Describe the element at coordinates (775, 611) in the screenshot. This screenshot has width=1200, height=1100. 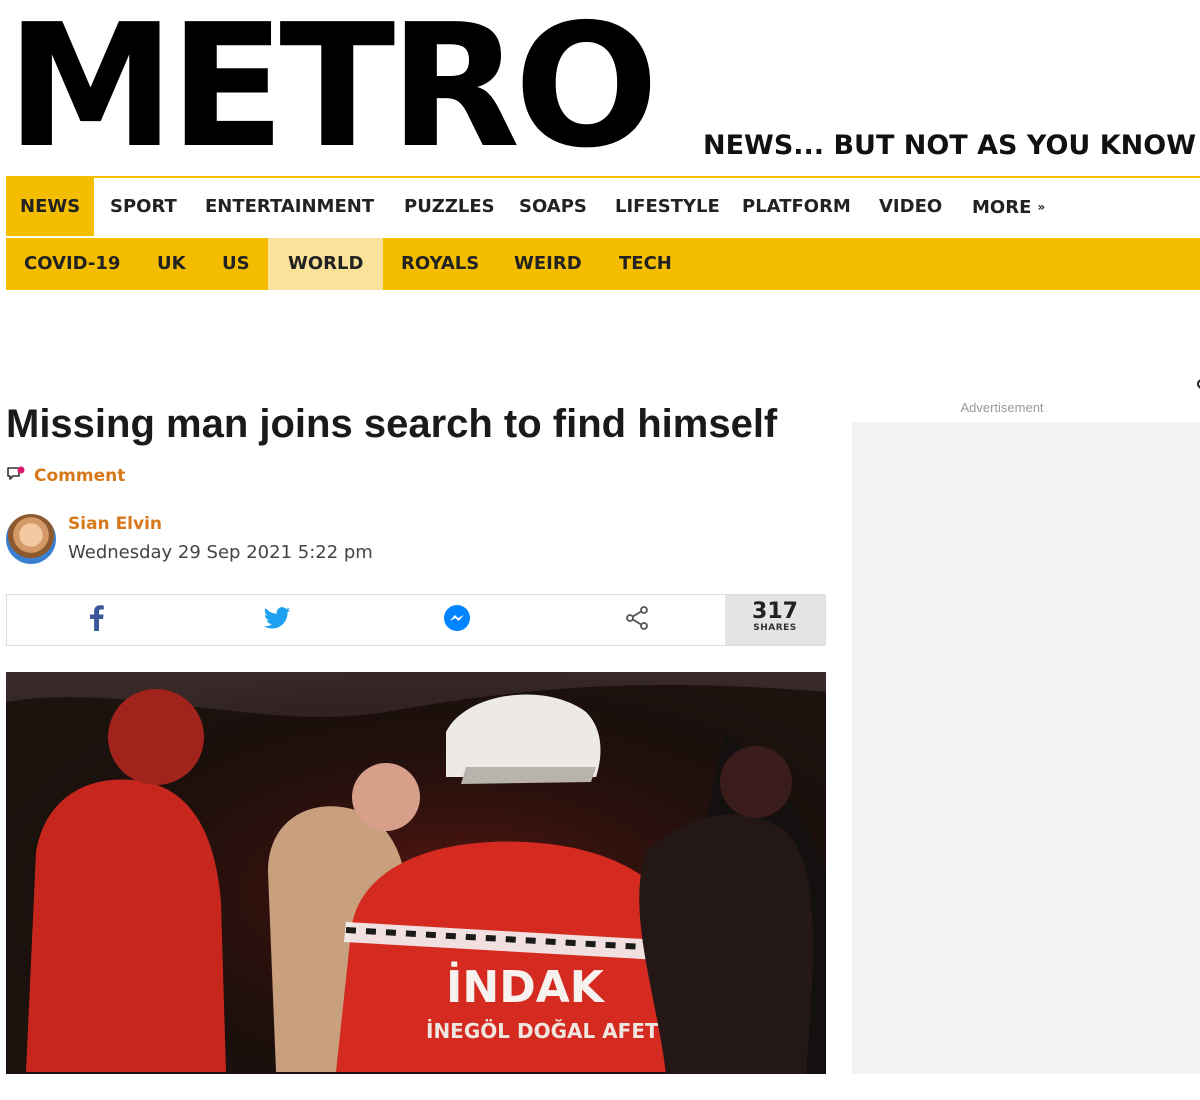
I see `share-count-number: 317` at that location.